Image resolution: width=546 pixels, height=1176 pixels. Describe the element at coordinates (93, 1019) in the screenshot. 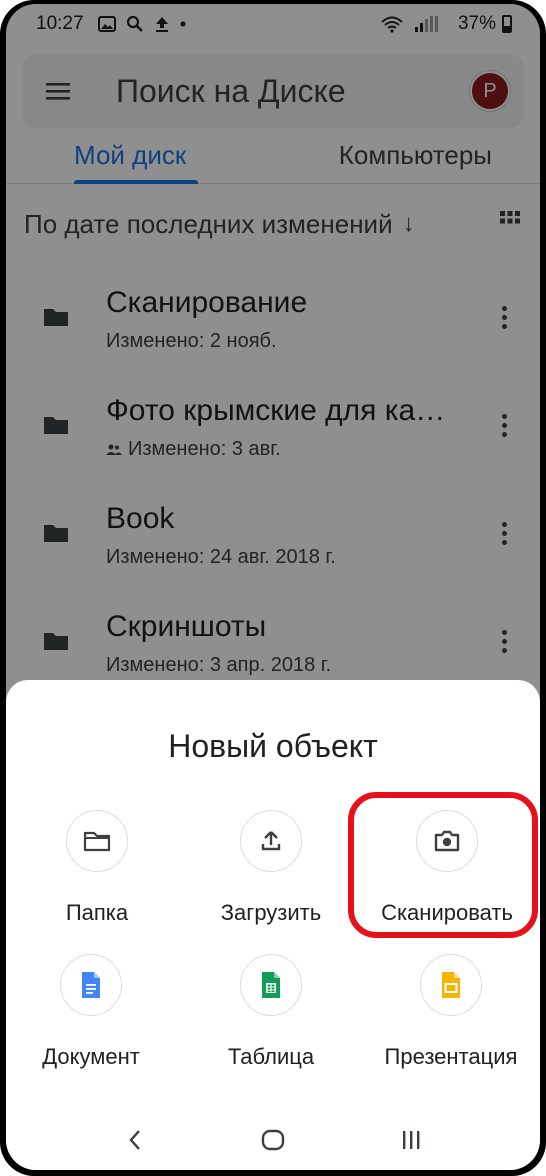

I see `new-document-button: Документ` at that location.